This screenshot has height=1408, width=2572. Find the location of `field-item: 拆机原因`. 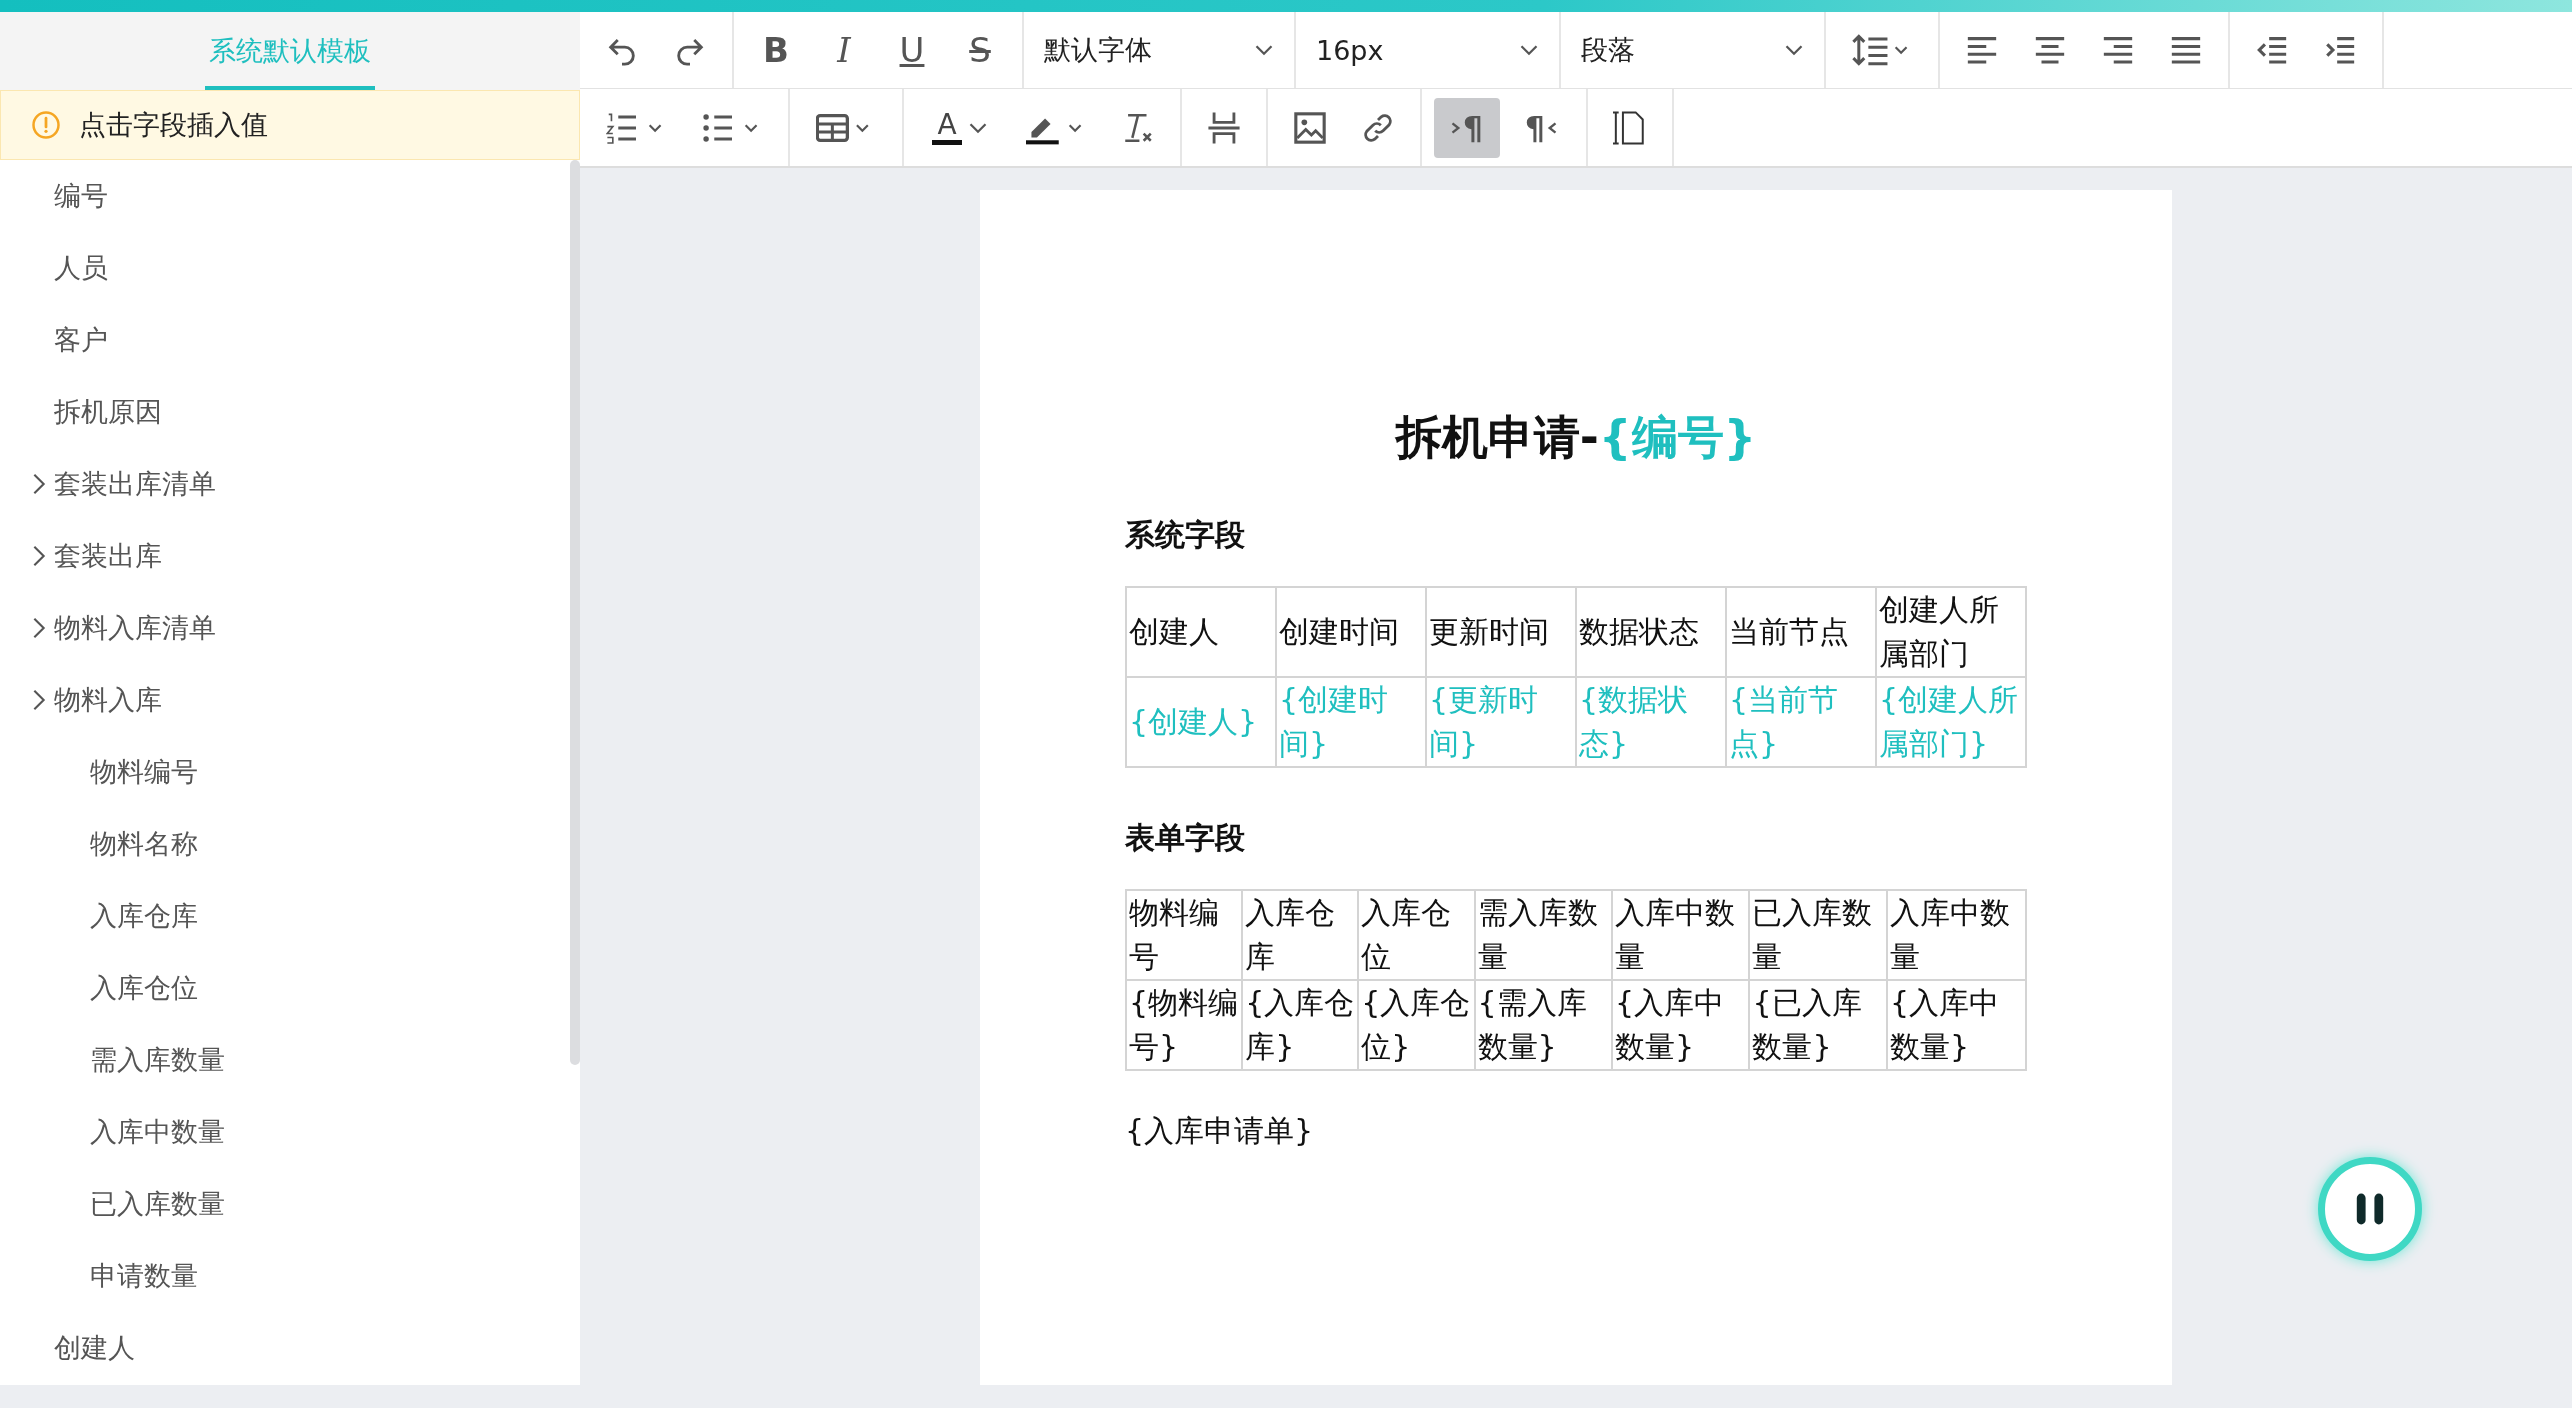

field-item: 拆机原因 is located at coordinates (237, 412).